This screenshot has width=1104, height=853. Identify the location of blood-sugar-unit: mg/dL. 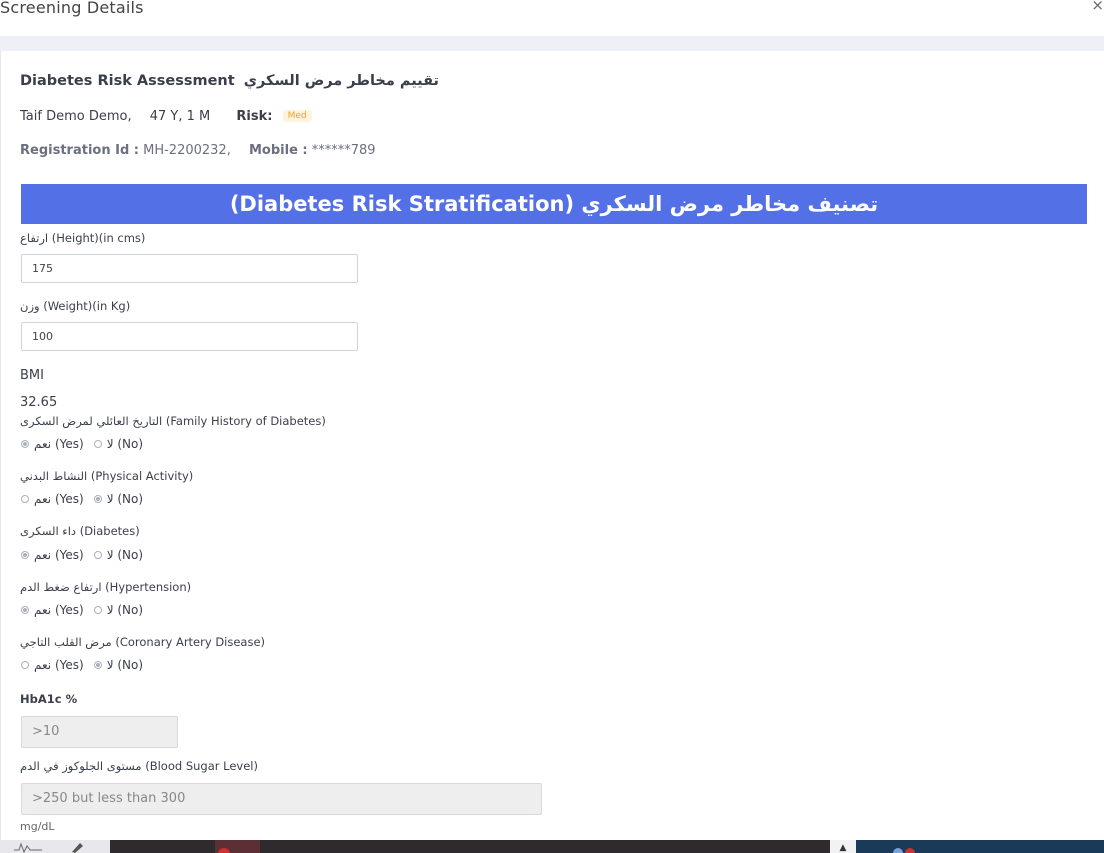
(37, 826).